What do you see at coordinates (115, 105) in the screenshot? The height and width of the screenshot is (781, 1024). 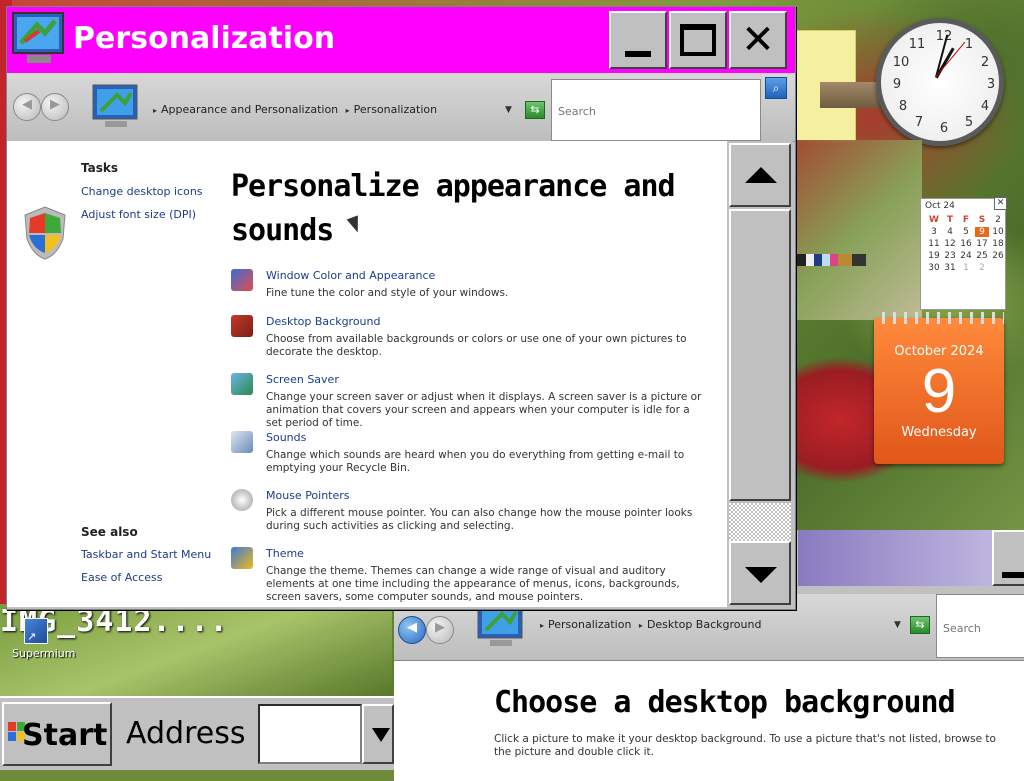 I see `control-panel-icon` at bounding box center [115, 105].